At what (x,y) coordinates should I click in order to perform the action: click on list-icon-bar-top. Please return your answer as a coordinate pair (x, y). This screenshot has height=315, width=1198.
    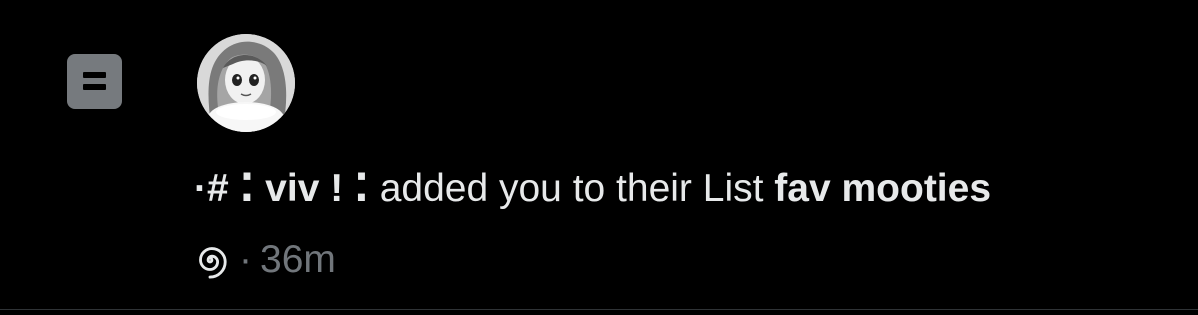
    Looking at the image, I should click on (94, 75).